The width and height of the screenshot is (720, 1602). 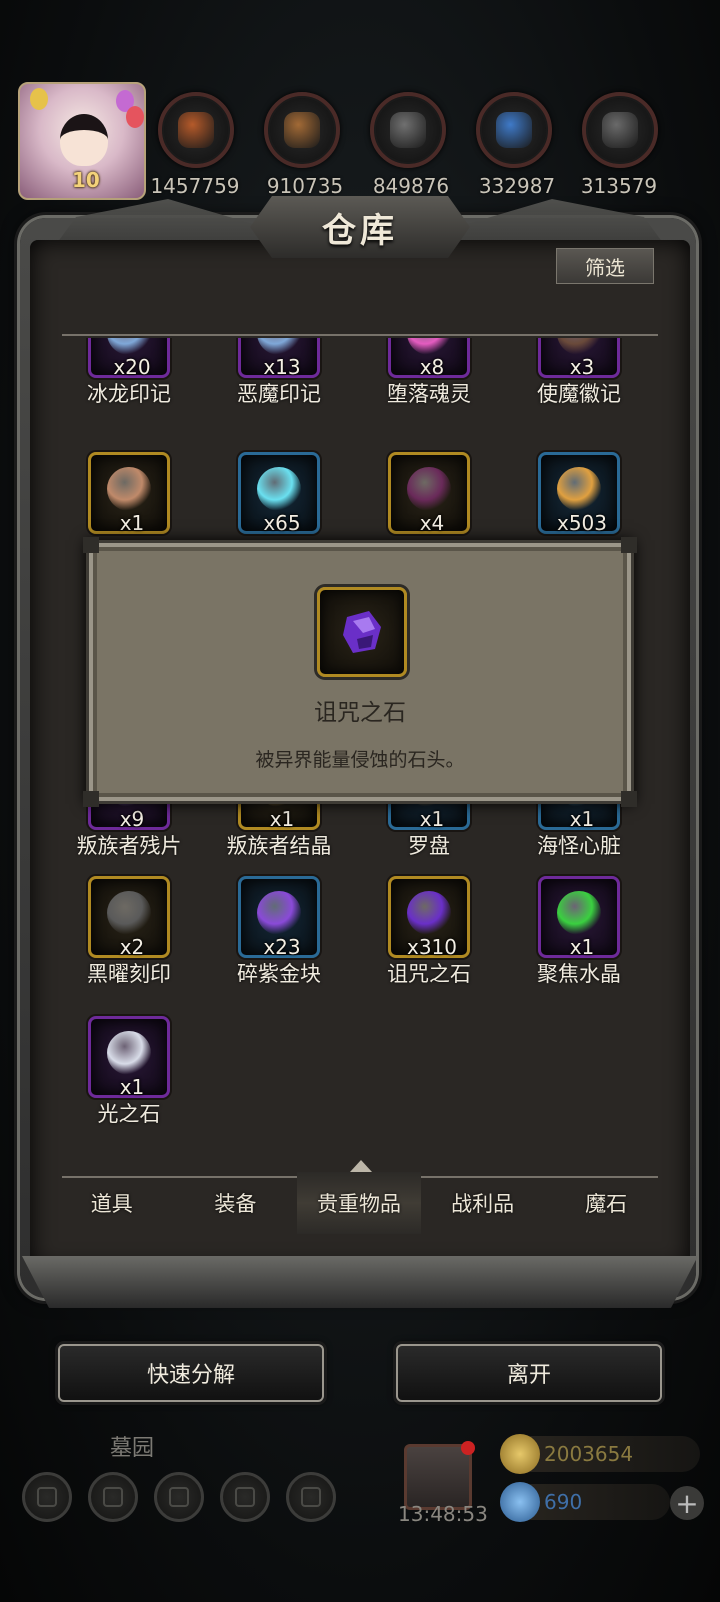 I want to click on tab-loot: 战利品, so click(x=483, y=1203).